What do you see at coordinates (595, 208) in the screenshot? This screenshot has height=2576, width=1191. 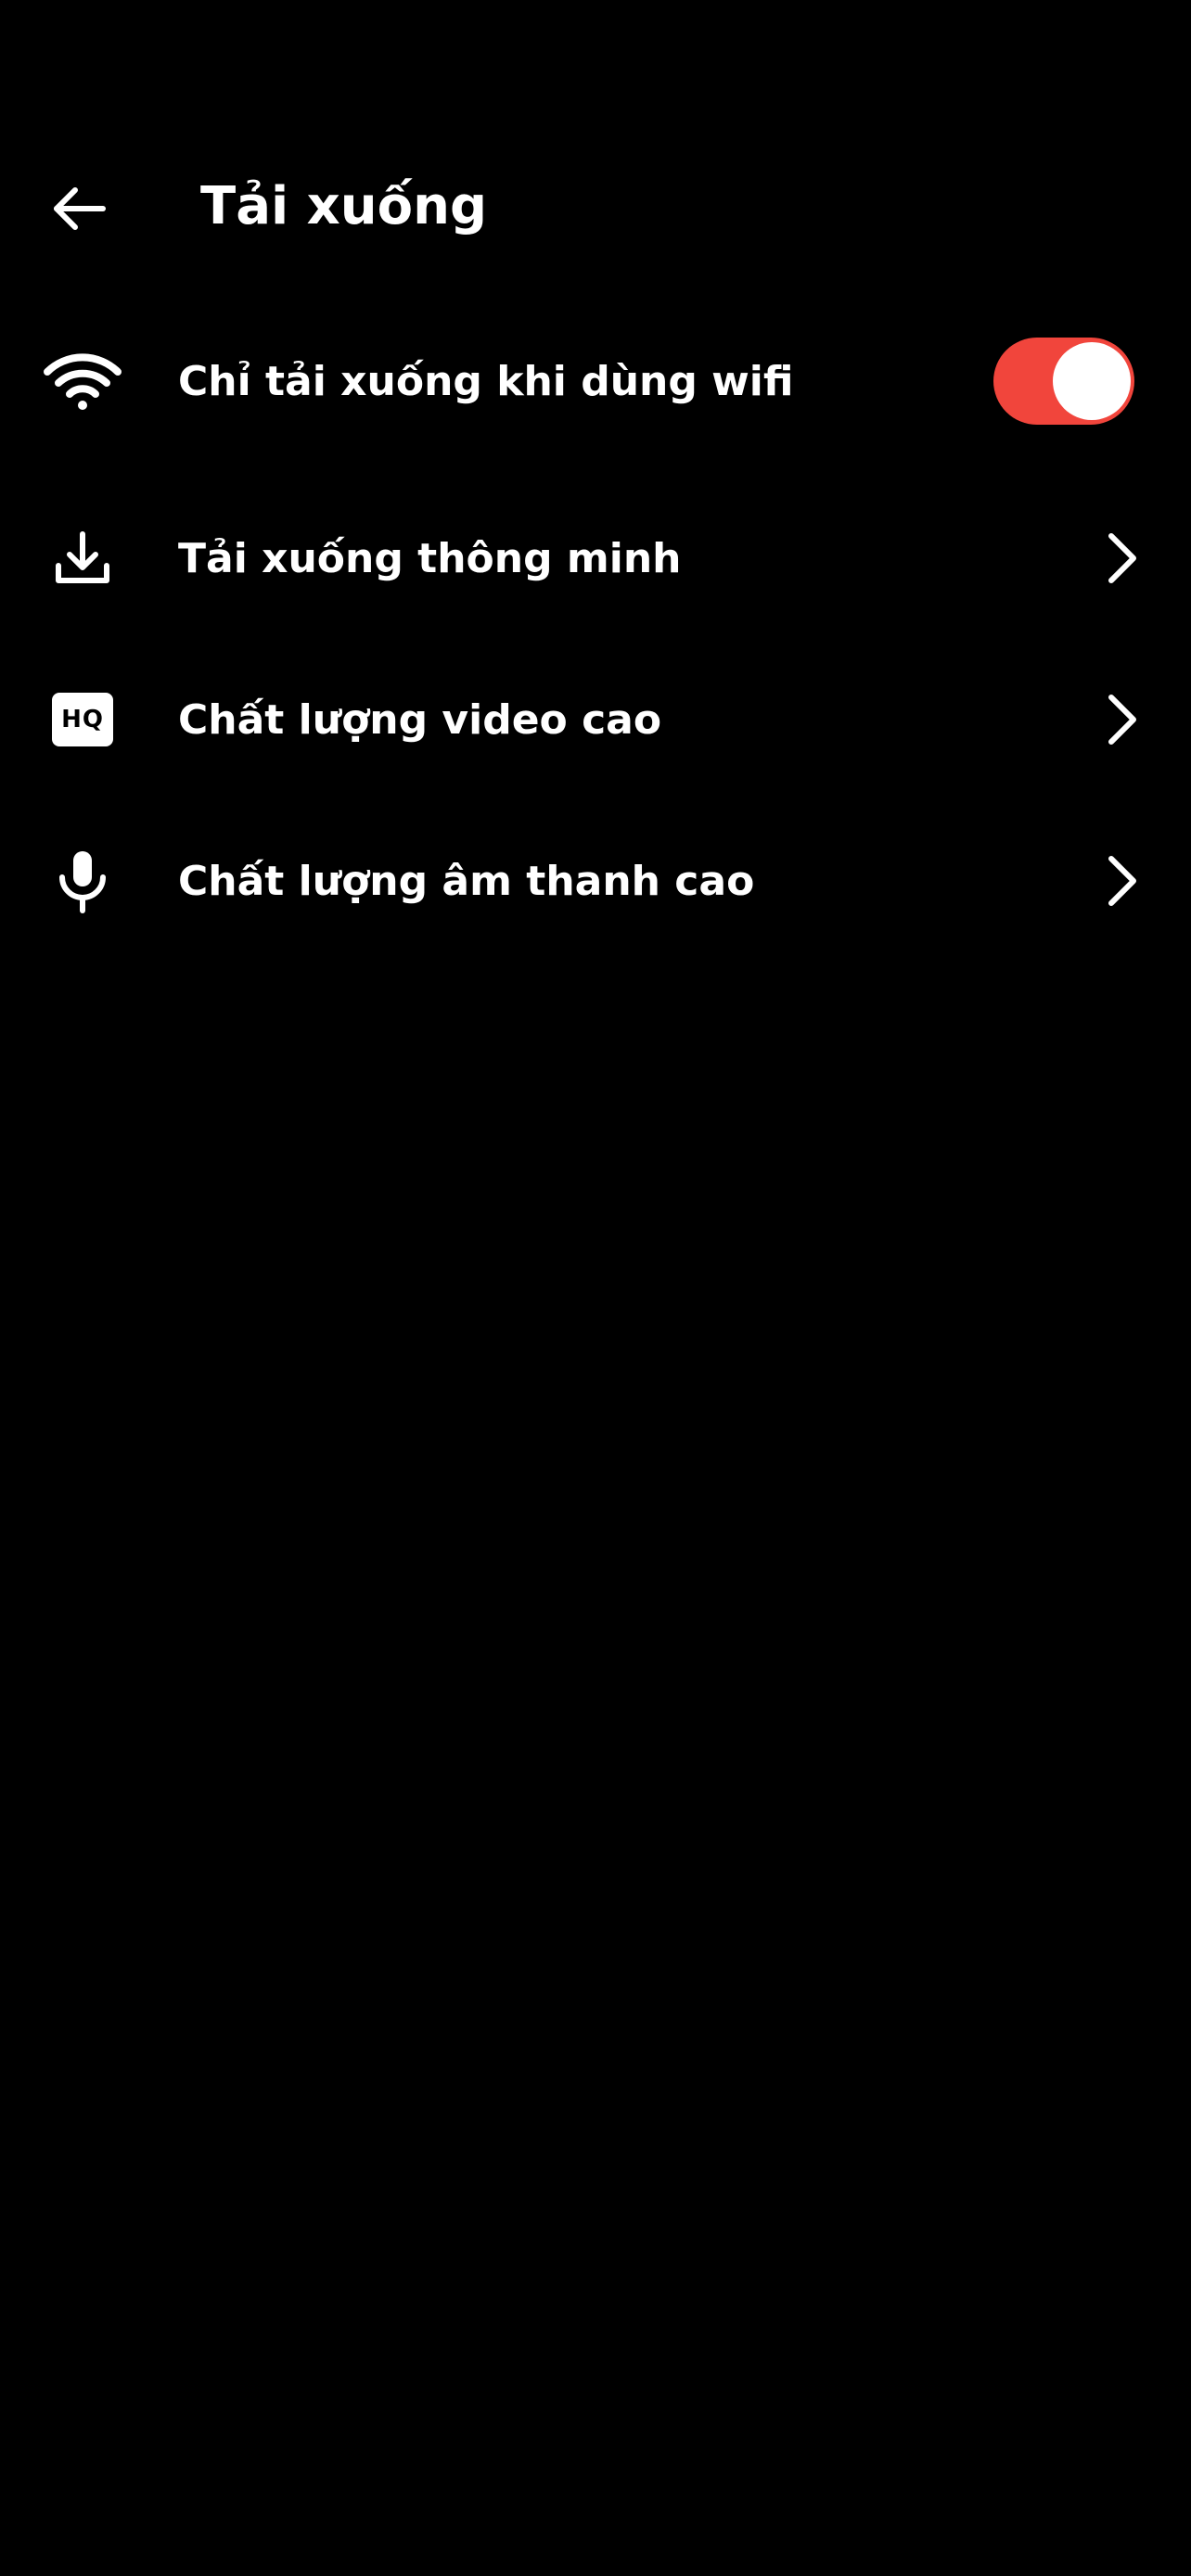 I see `header-bar: Tải xuống` at bounding box center [595, 208].